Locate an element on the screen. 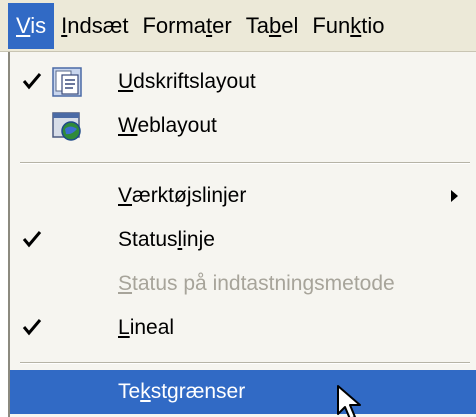 This screenshot has height=417, width=476. menu-item-weblayout: Weblayout is located at coordinates (243, 126).